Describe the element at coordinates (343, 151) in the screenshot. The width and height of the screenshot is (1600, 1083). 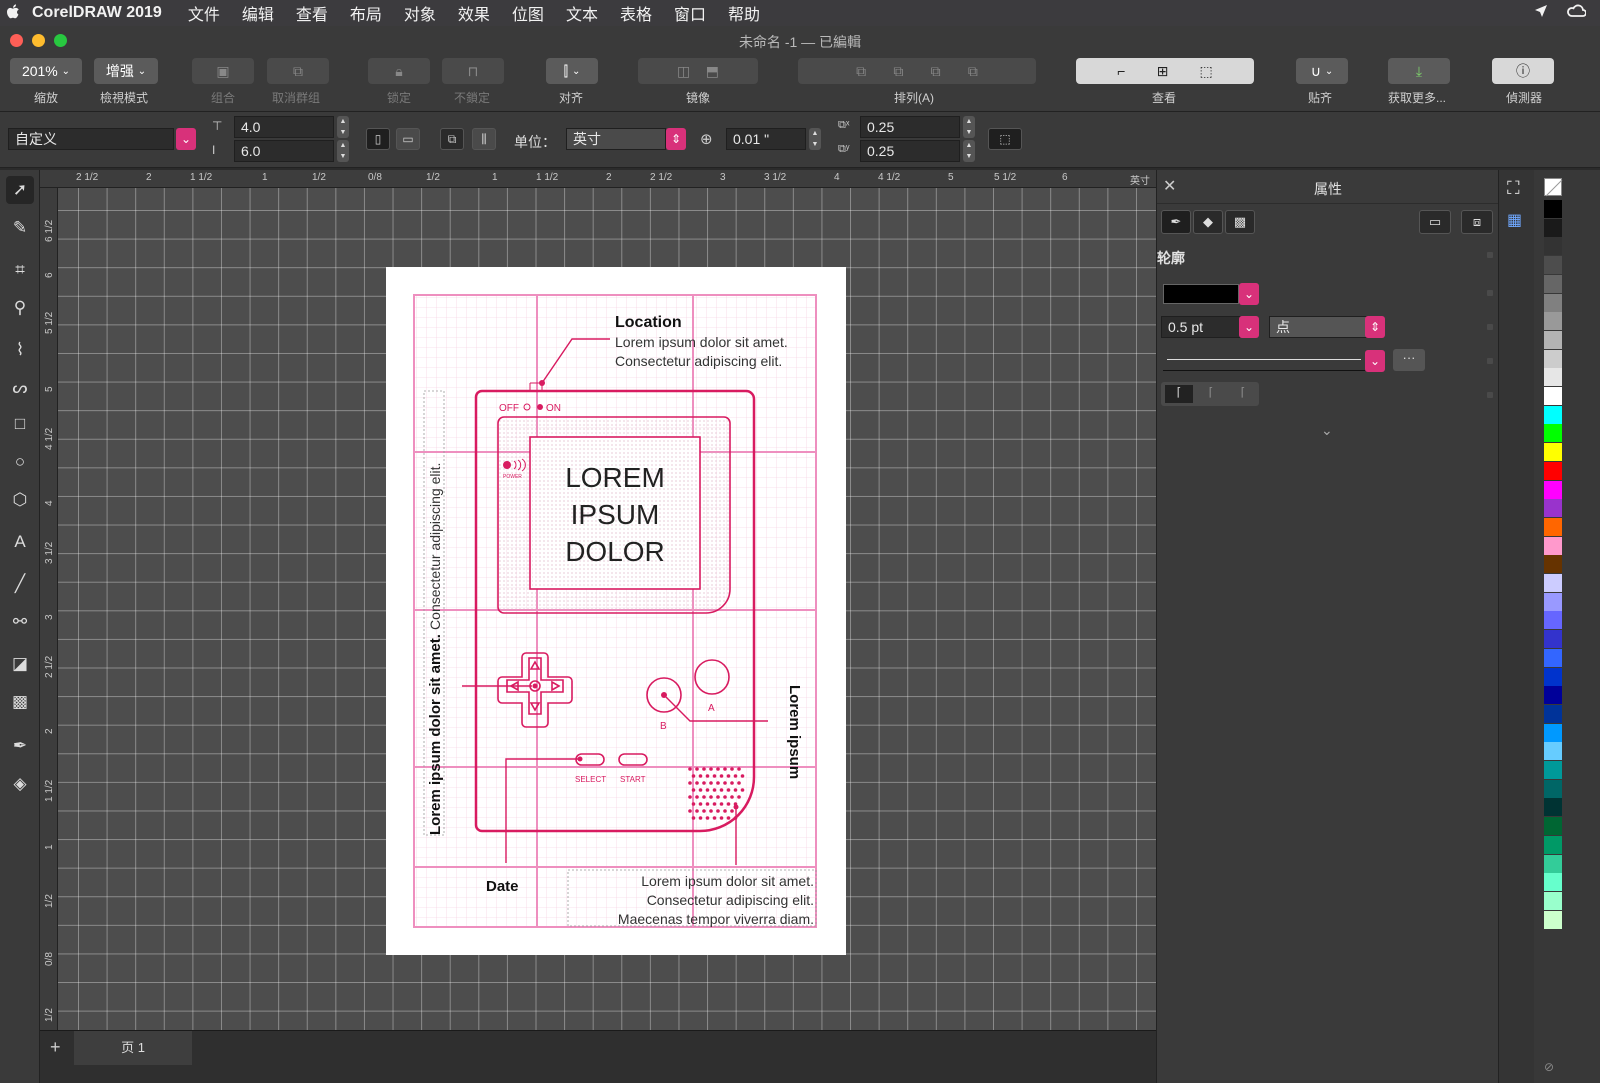
I see `height-stepper: ▲ ▼` at that location.